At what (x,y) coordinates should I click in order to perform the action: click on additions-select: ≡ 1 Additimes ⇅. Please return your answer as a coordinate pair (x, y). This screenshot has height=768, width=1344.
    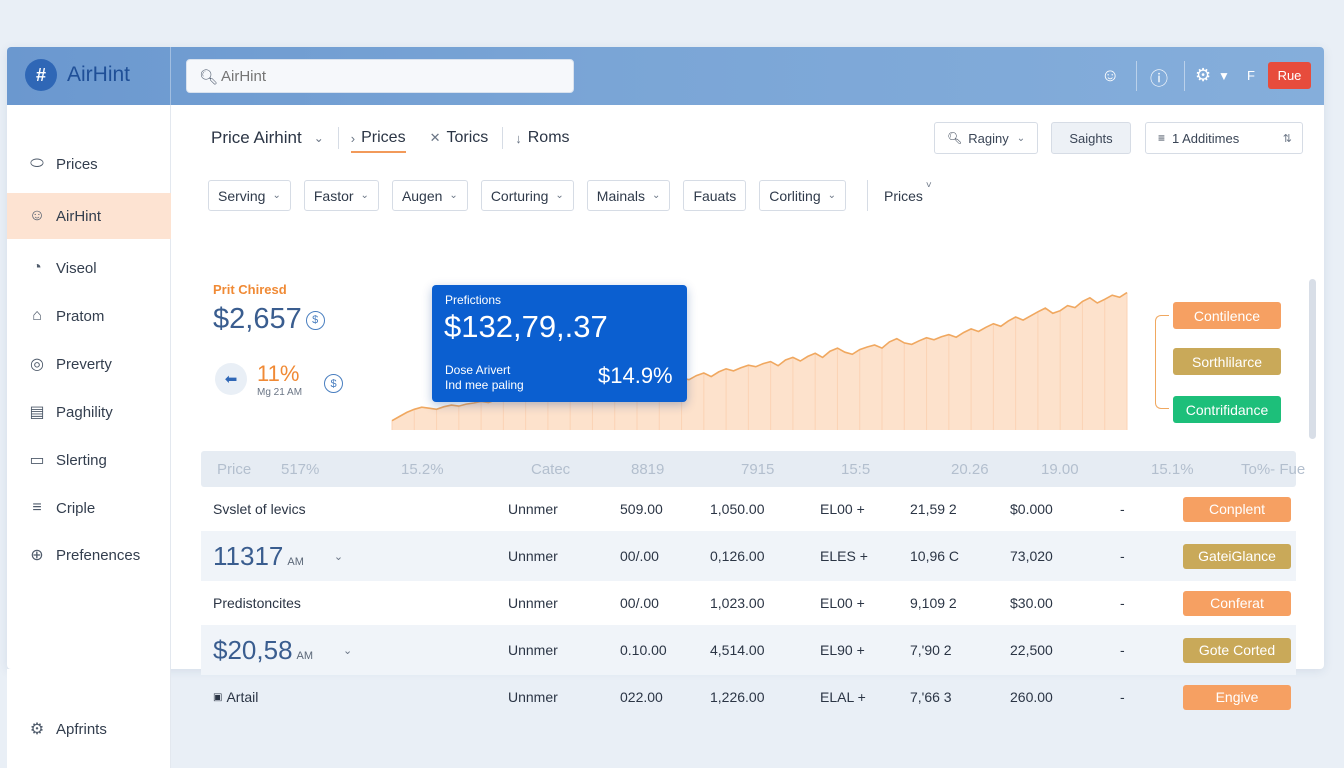
    Looking at the image, I should click on (1224, 138).